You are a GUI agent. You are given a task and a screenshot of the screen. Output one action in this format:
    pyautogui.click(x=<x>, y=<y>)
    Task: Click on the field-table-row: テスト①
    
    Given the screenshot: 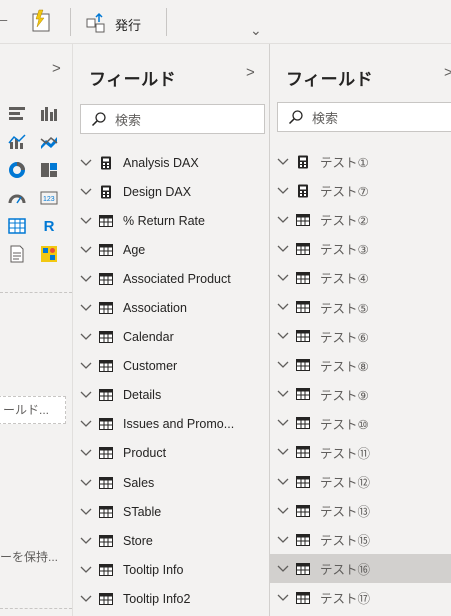 What is the action you would take?
    pyautogui.click(x=360, y=161)
    